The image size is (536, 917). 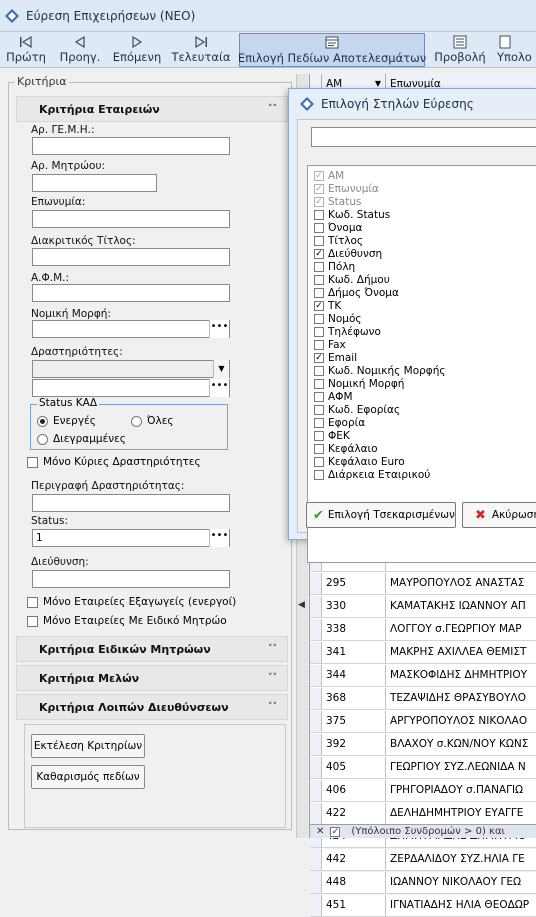 I want to click on table-row: 422 ΔΕΛΗΔΗΜΗΤΡΙΟΥ ΕΥΑΓΓΕ, so click(x=423, y=814).